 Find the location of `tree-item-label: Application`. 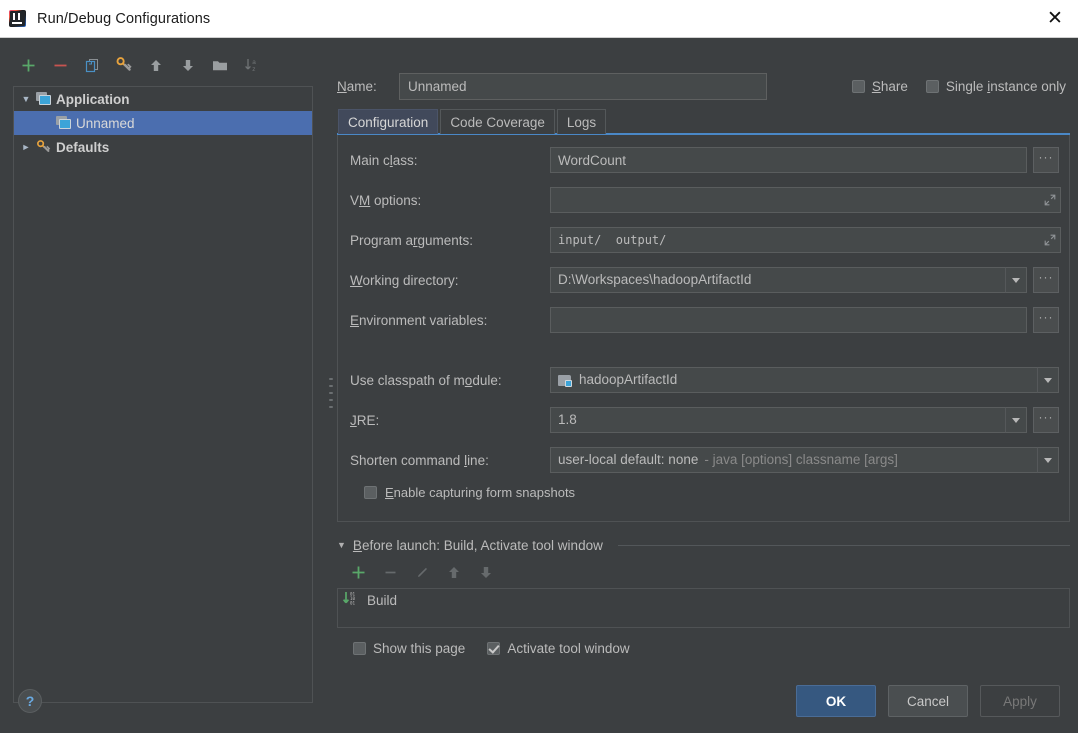

tree-item-label: Application is located at coordinates (93, 99).